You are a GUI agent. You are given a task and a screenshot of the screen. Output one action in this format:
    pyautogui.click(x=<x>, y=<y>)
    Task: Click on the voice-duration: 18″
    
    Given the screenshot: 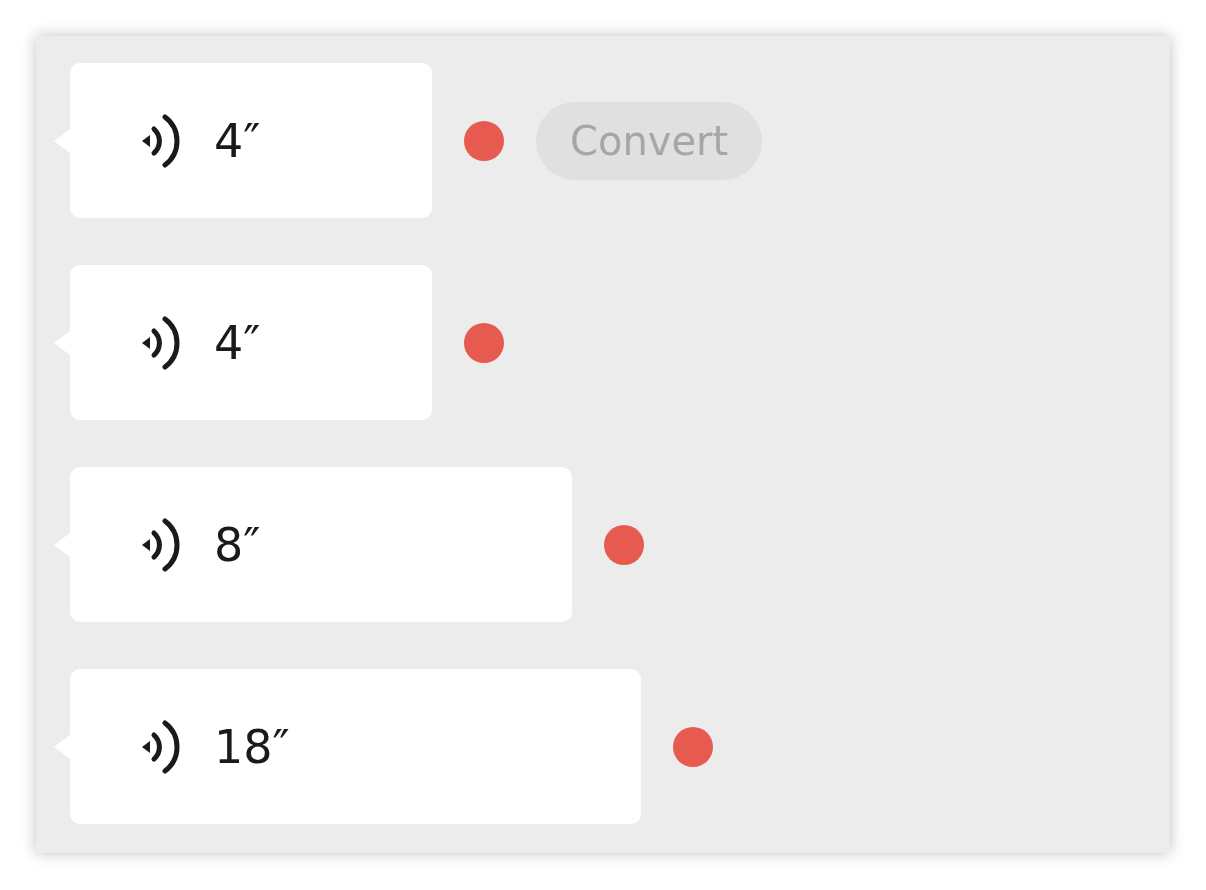 What is the action you would take?
    pyautogui.click(x=252, y=746)
    